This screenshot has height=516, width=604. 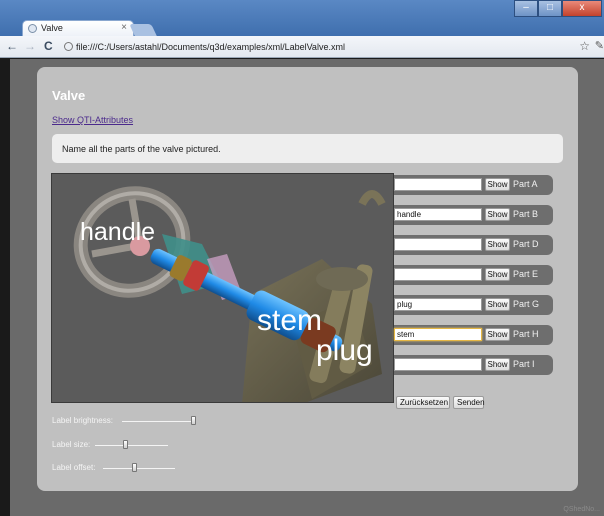 I want to click on part-row: Show Part E, so click(x=473, y=275).